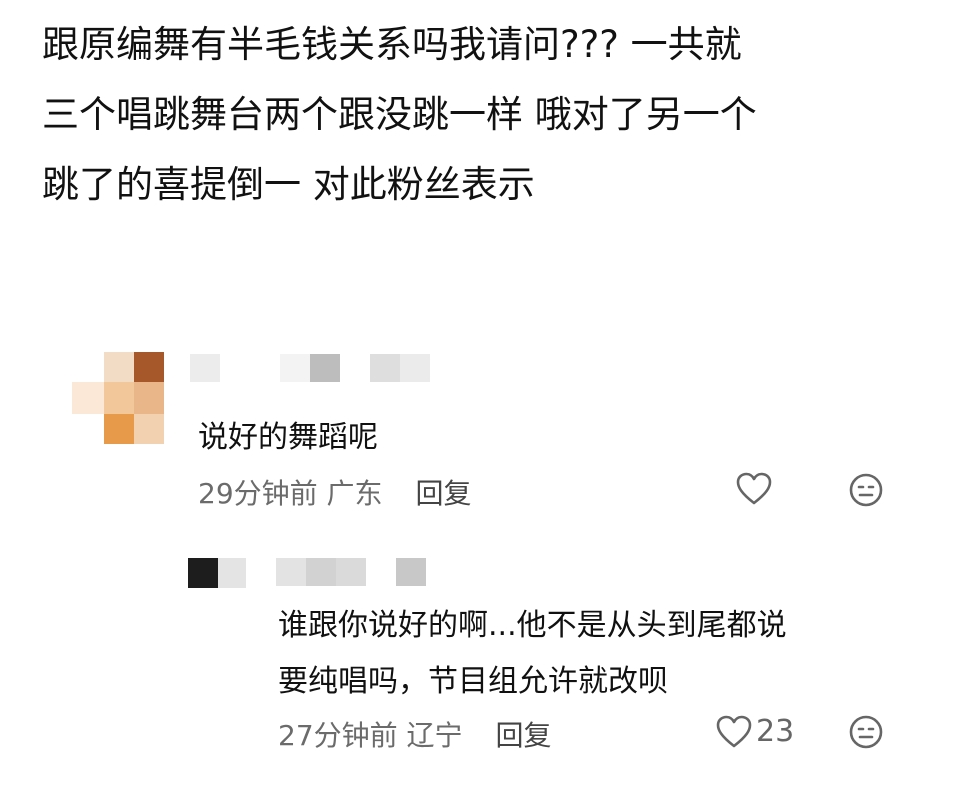 This screenshot has height=795, width=960. What do you see at coordinates (434, 735) in the screenshot?
I see `comment-location: 辽宁` at bounding box center [434, 735].